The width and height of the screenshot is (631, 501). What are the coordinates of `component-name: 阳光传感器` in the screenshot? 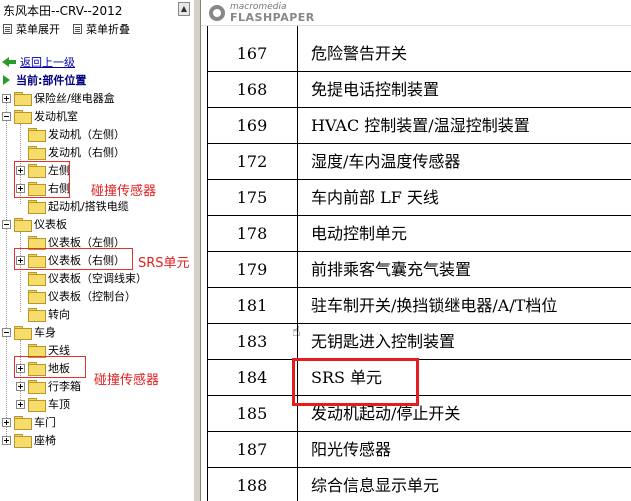 It's located at (351, 449).